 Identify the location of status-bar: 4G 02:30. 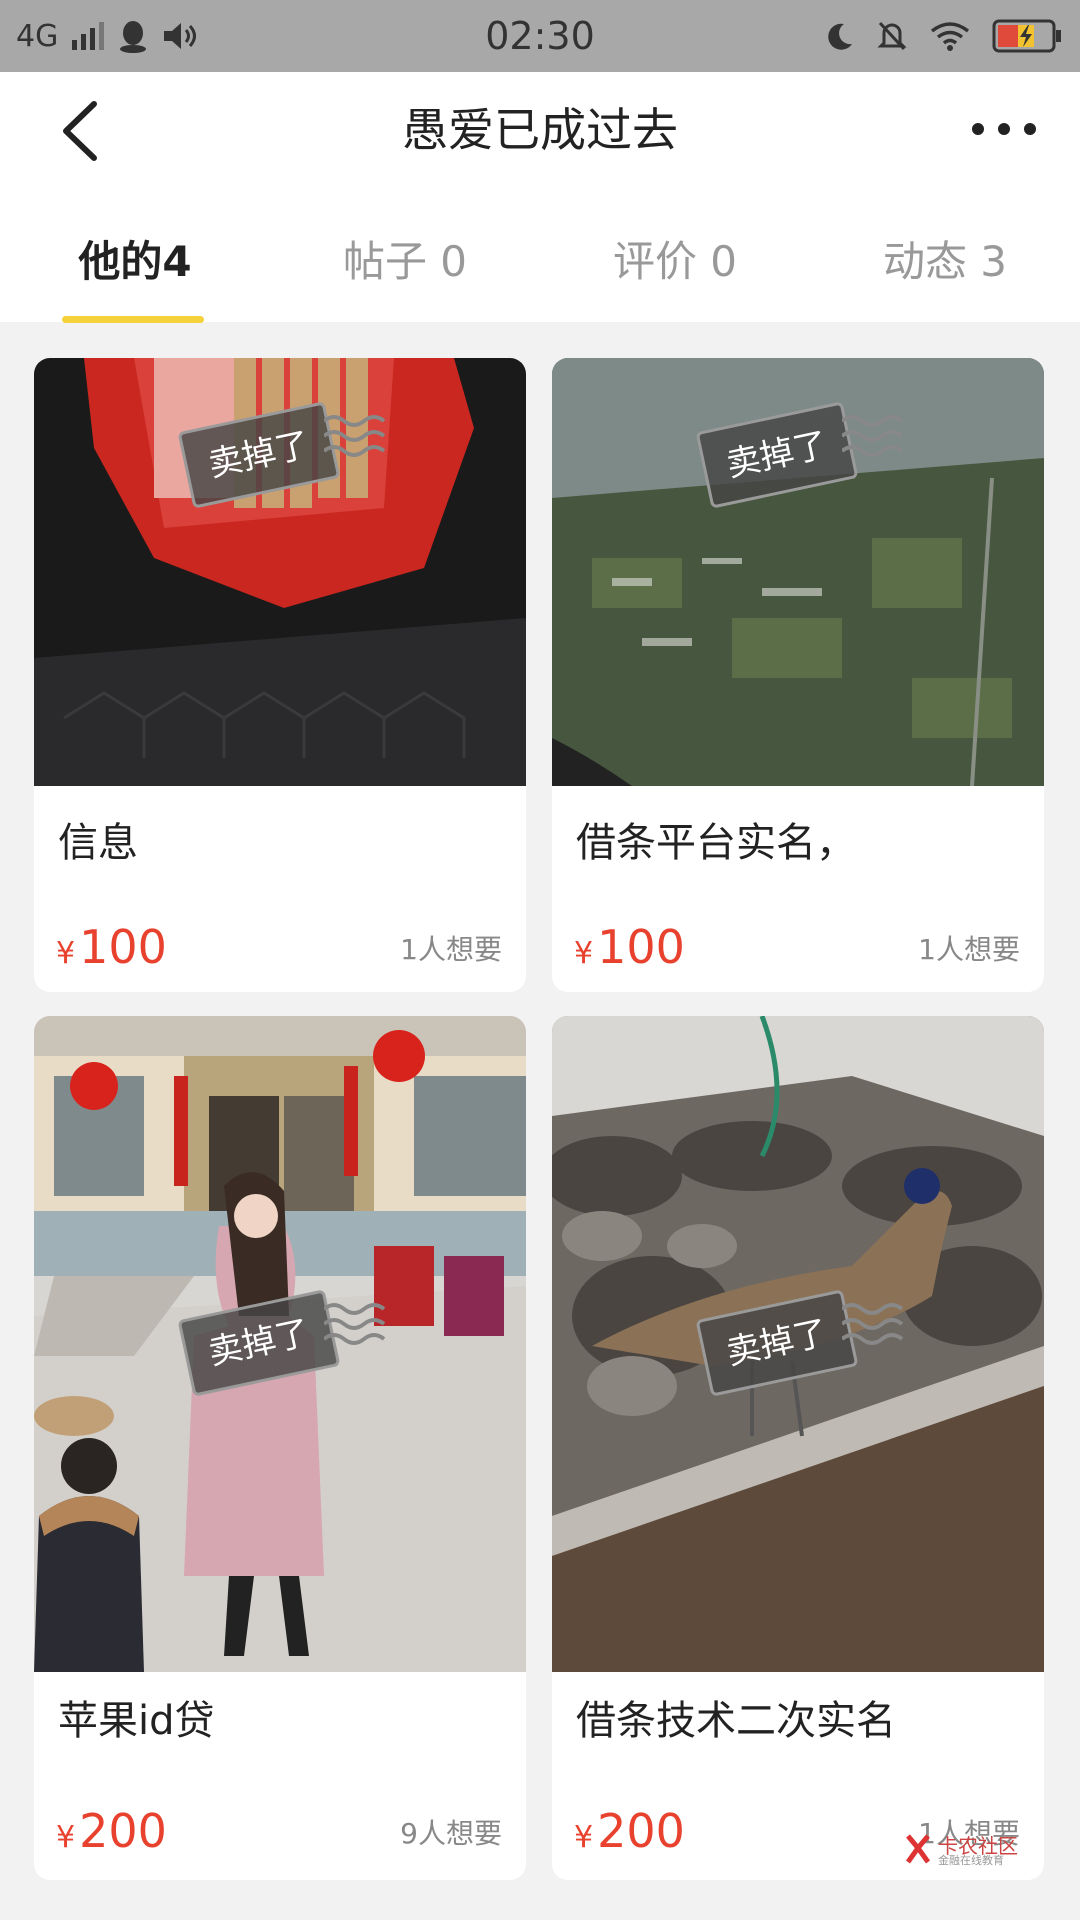
(540, 36).